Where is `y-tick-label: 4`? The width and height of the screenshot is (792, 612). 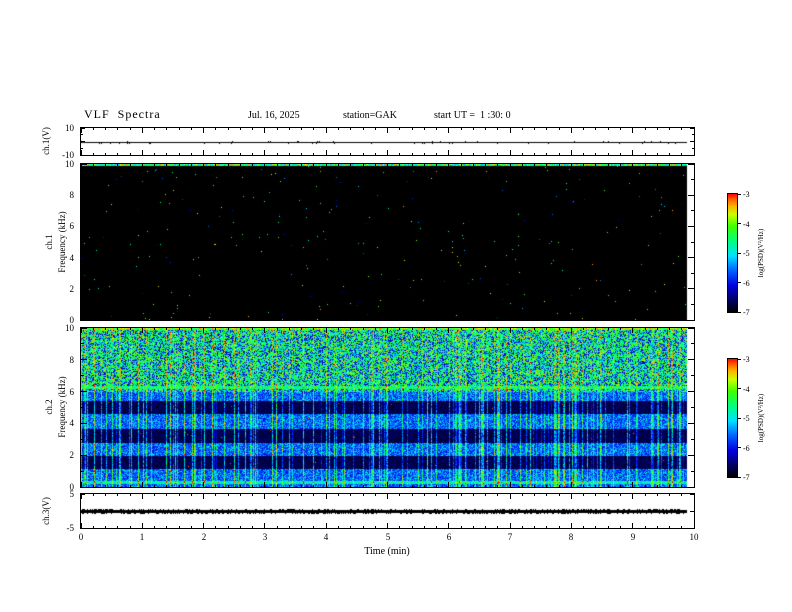 y-tick-label: 4 is located at coordinates (72, 258).